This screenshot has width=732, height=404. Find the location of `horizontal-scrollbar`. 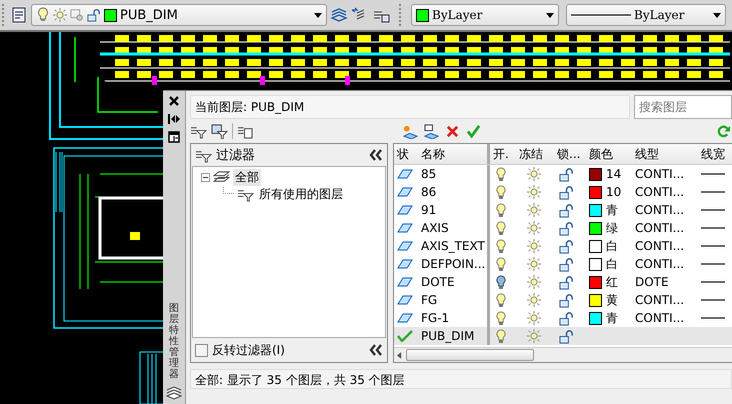

horizontal-scrollbar is located at coordinates (563, 354).